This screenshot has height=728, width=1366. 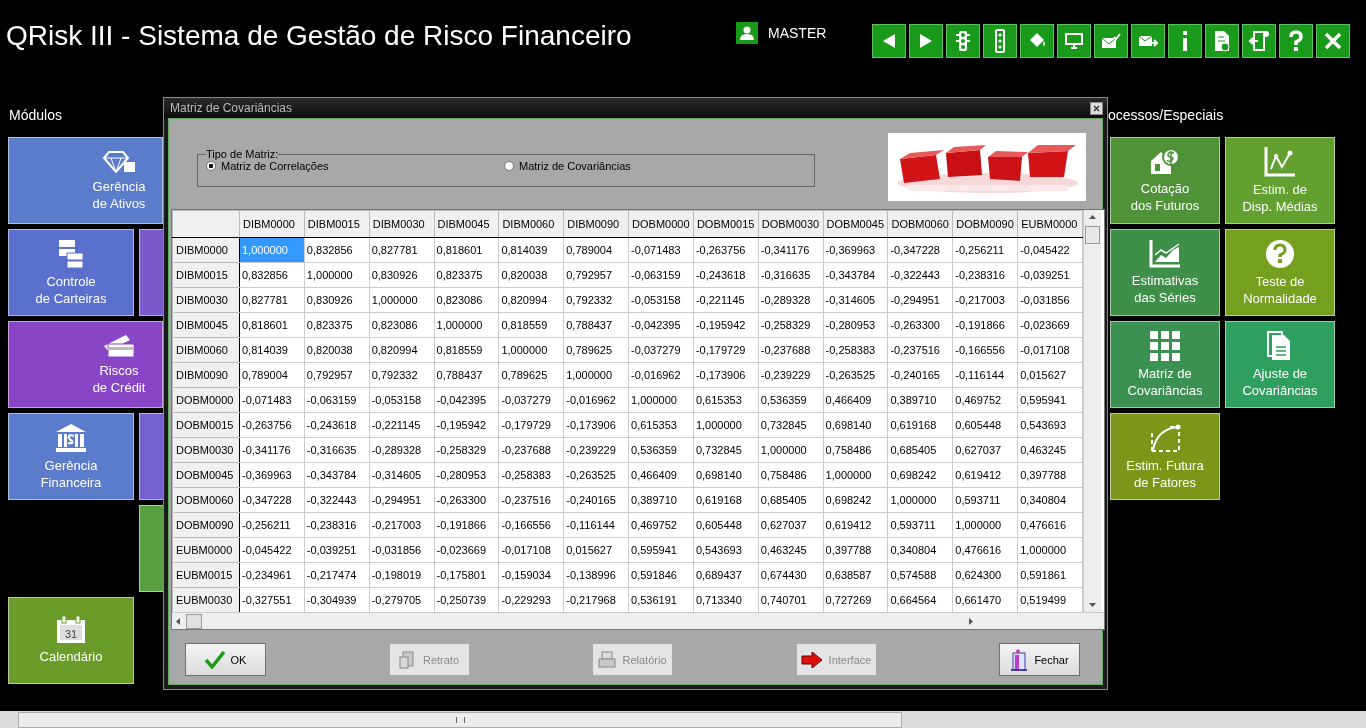 What do you see at coordinates (855, 525) in the screenshot?
I see `table-cell: 0,619412` at bounding box center [855, 525].